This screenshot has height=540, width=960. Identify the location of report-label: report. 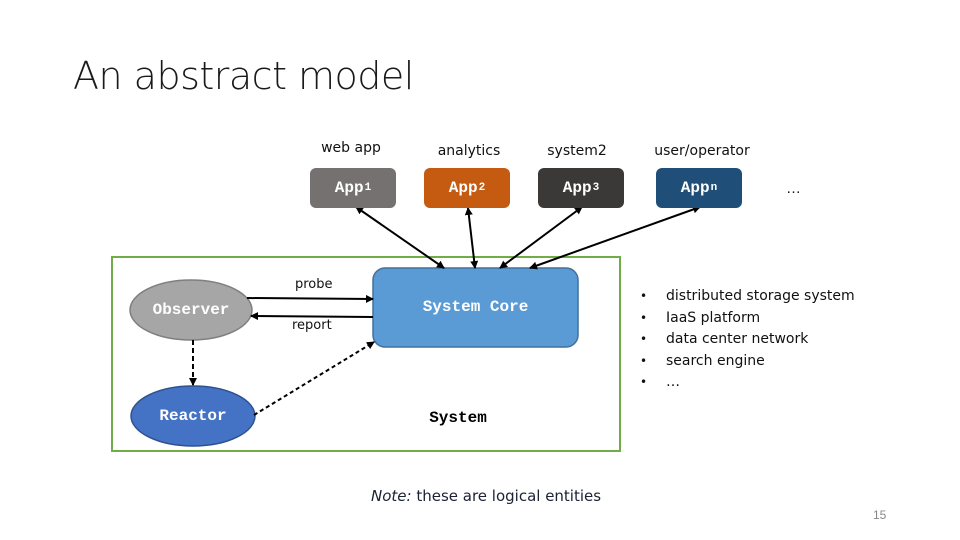
(312, 325).